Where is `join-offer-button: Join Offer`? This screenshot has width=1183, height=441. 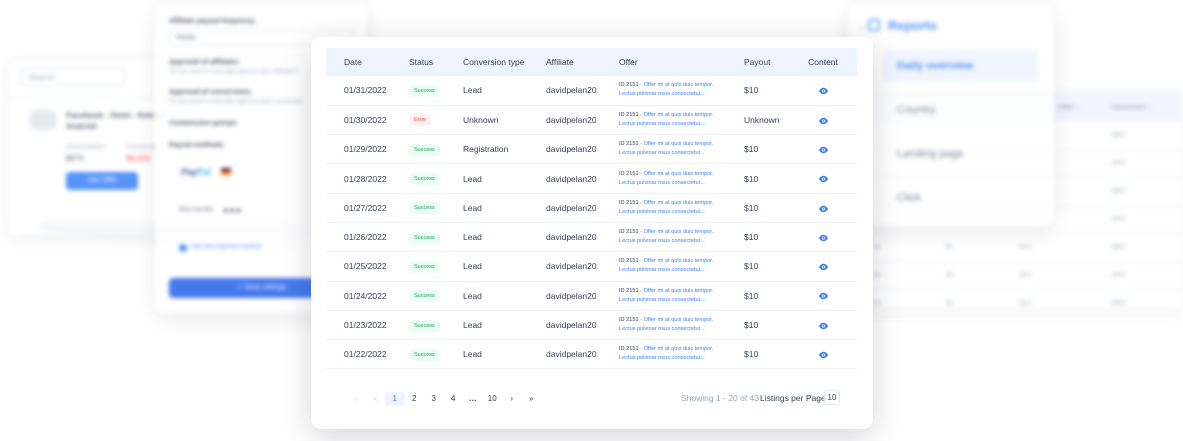 join-offer-button: Join Offer is located at coordinates (102, 181).